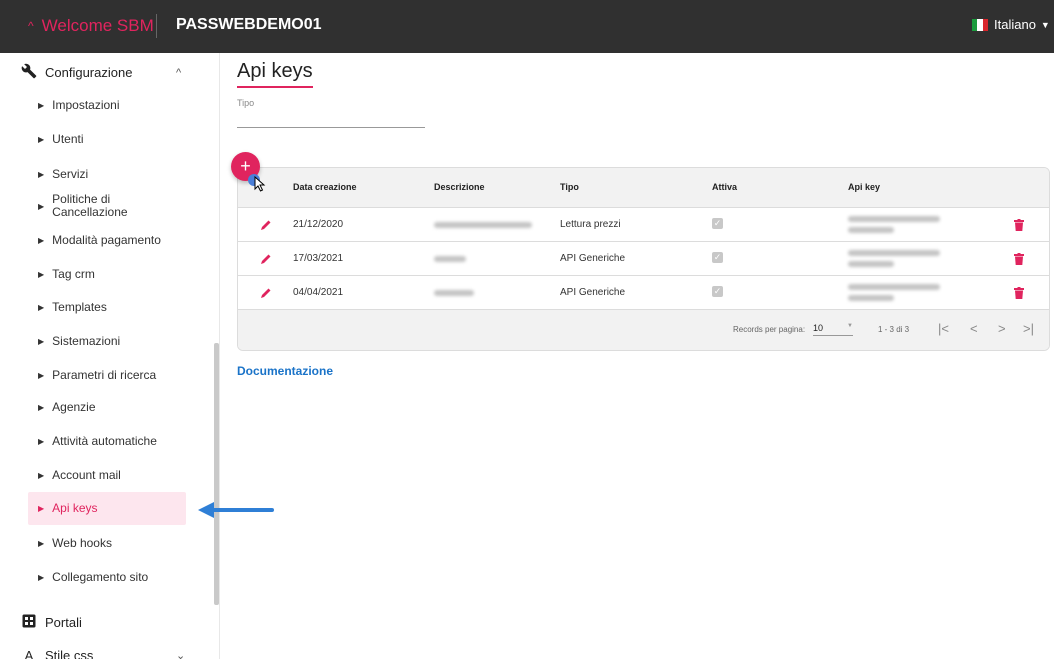 The width and height of the screenshot is (1054, 659). Describe the element at coordinates (643, 225) in the screenshot. I see `table-row: 21/12/2020 Lettura prezzi ✓` at that location.